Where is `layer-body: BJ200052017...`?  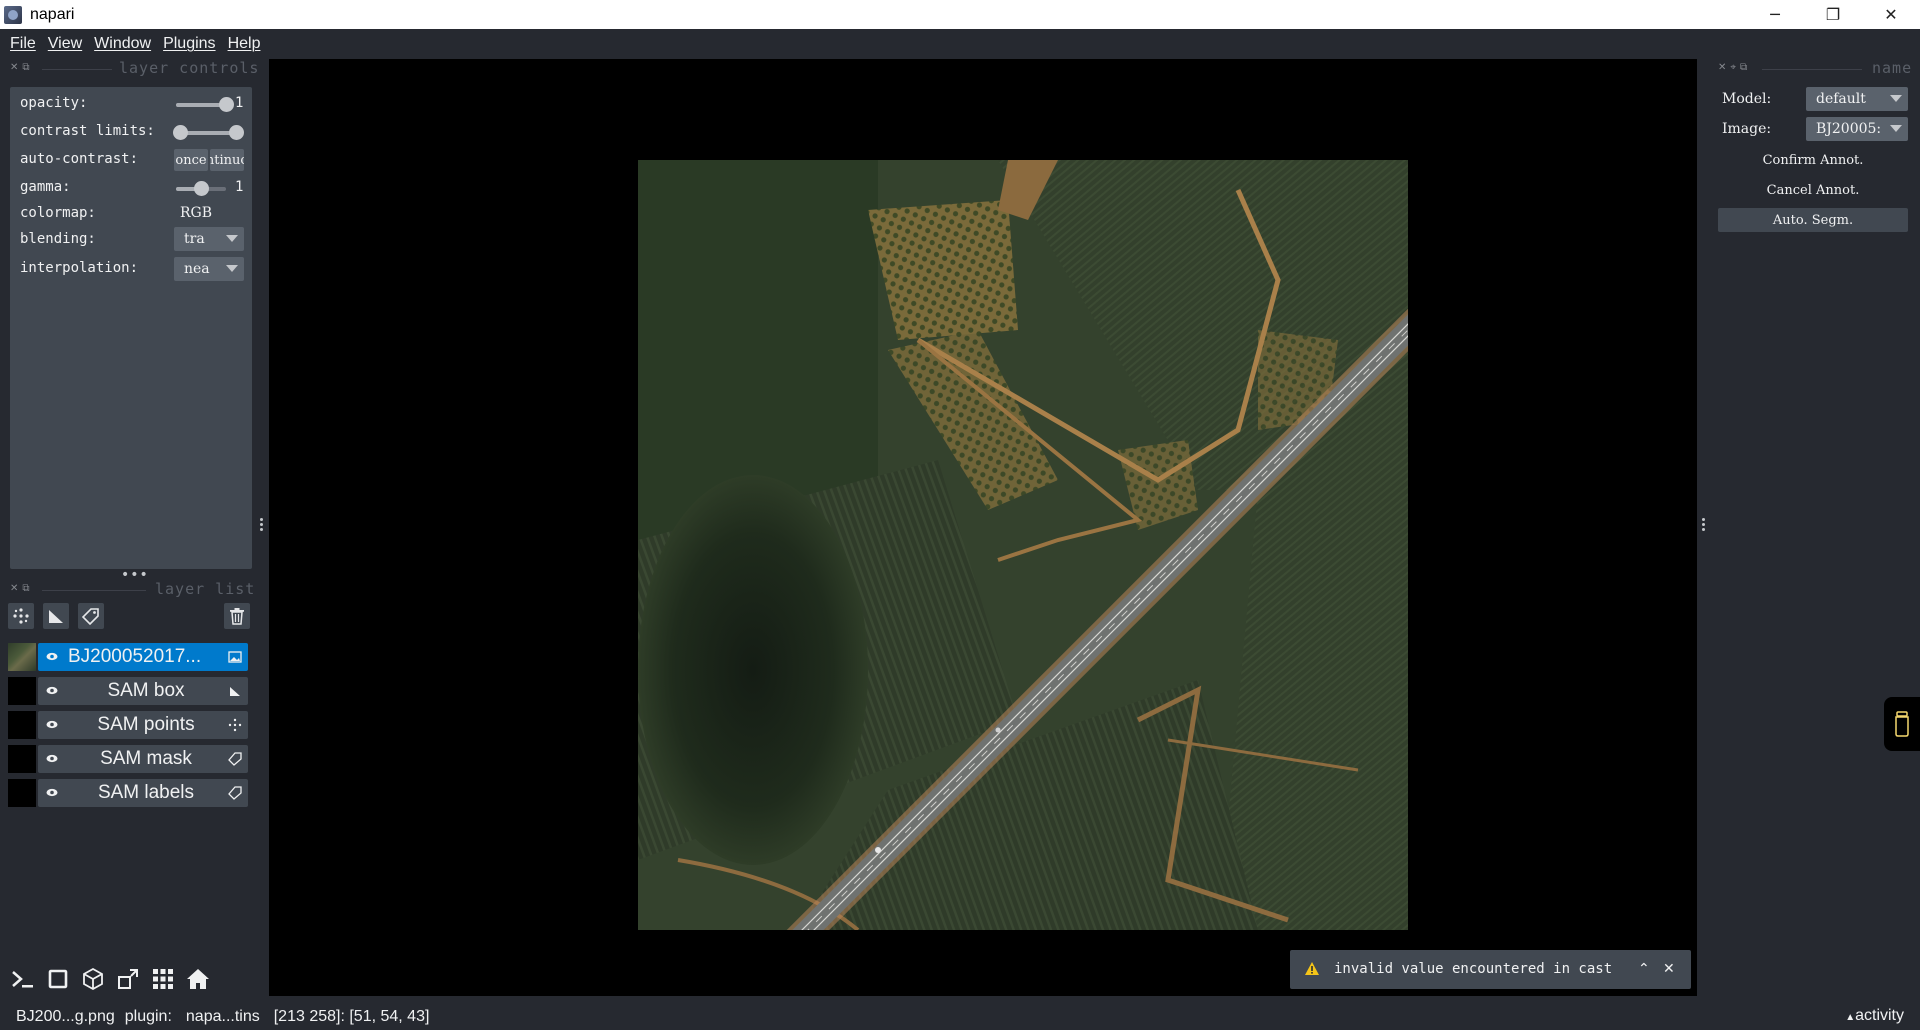
layer-body: BJ200052017... is located at coordinates (143, 657).